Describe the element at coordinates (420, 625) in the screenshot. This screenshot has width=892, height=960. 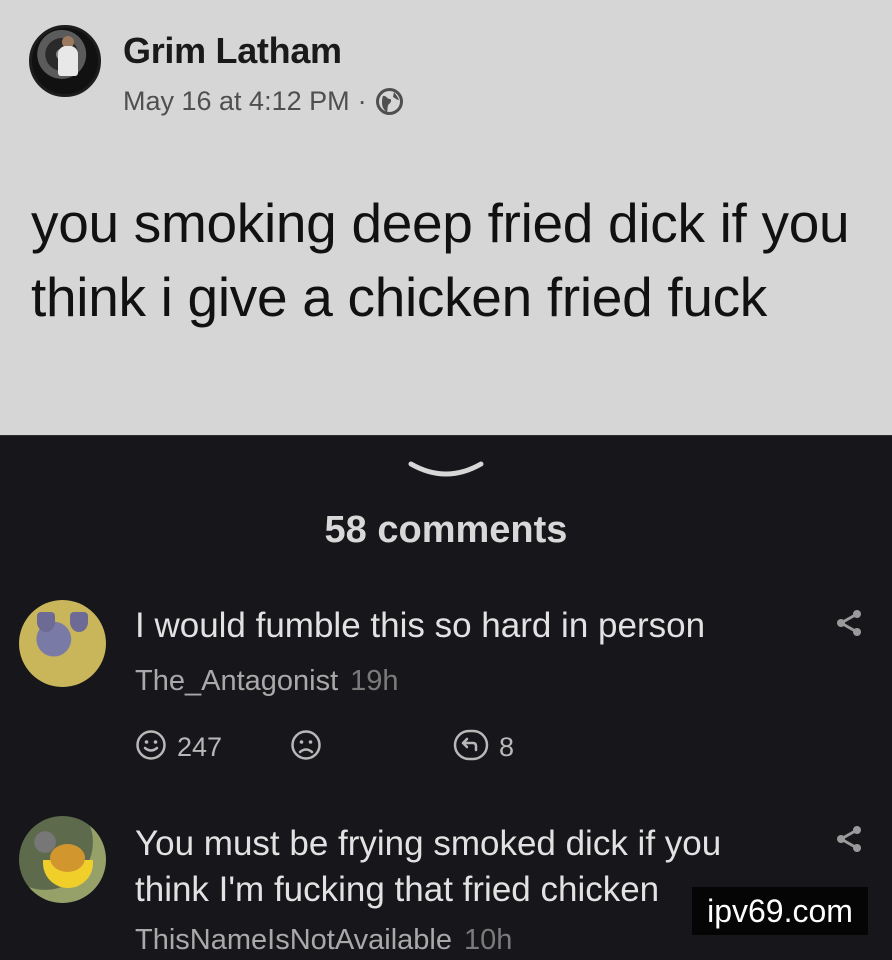
I see `comment-text: I would fumble this so hard in person` at that location.